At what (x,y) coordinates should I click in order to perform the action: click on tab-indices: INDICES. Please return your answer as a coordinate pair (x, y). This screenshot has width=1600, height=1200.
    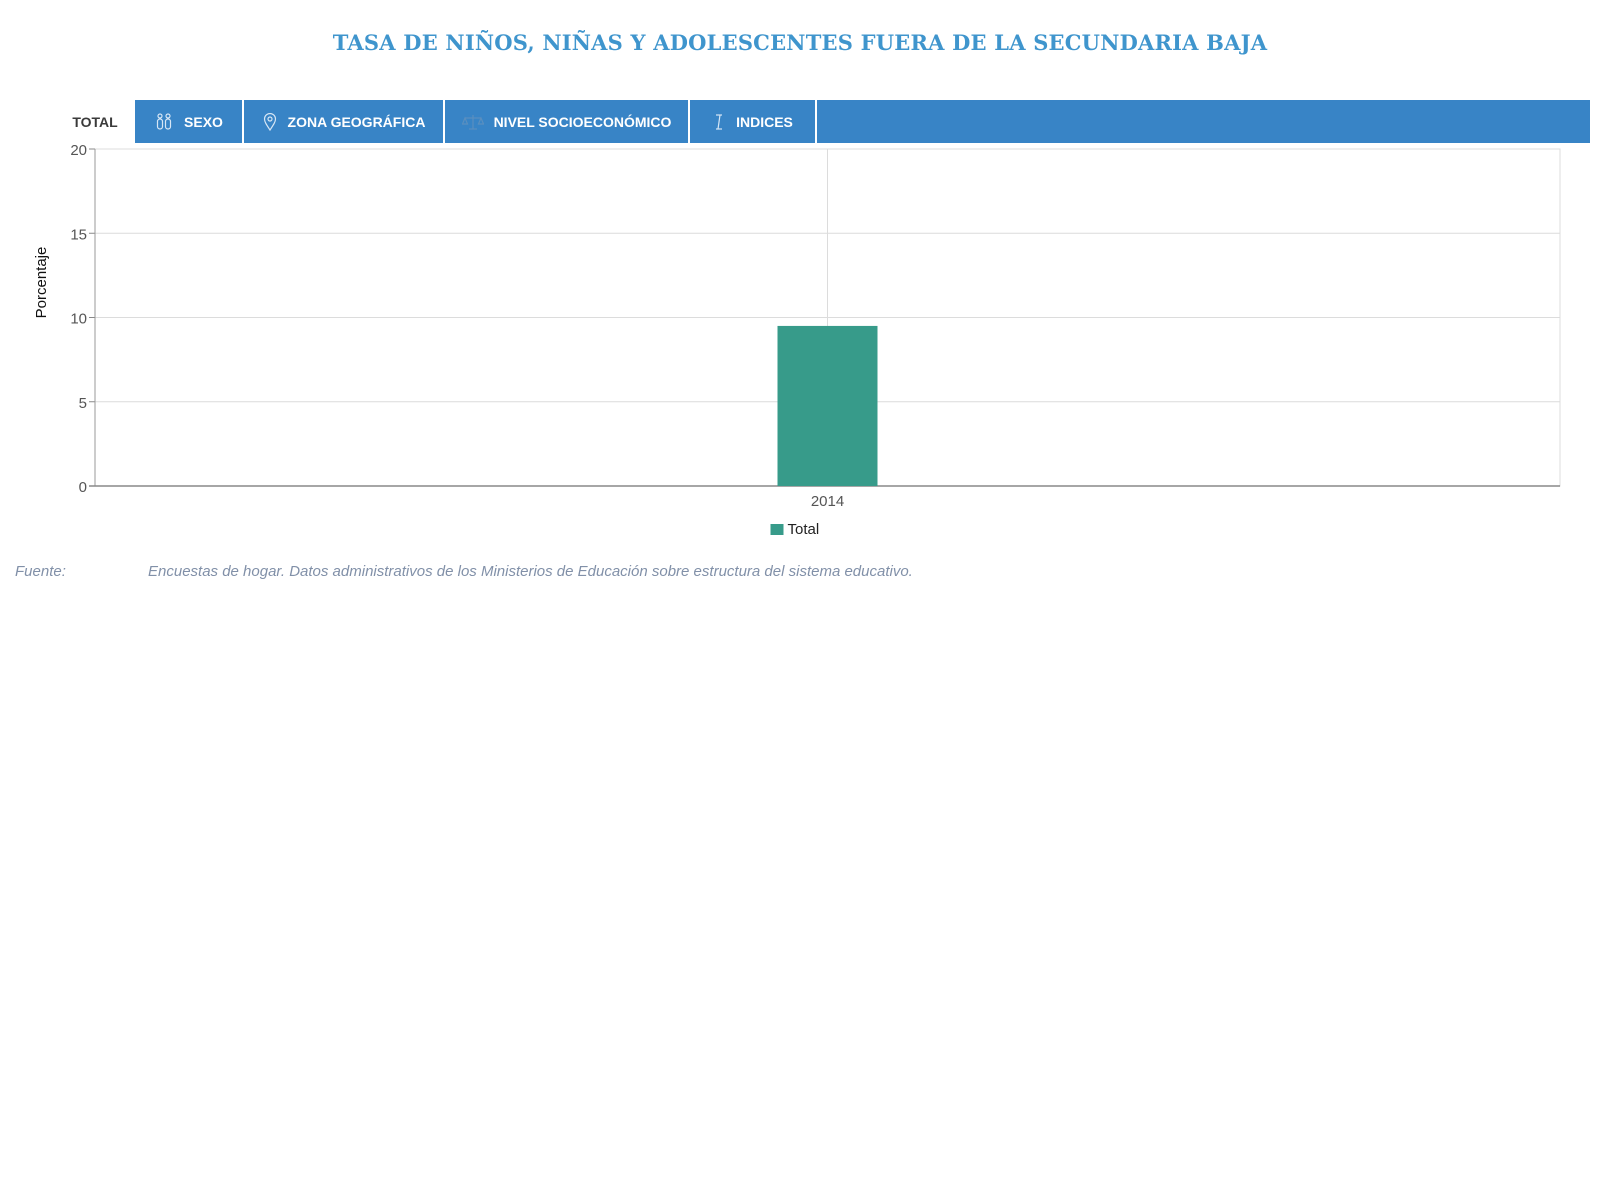
    Looking at the image, I should click on (753, 121).